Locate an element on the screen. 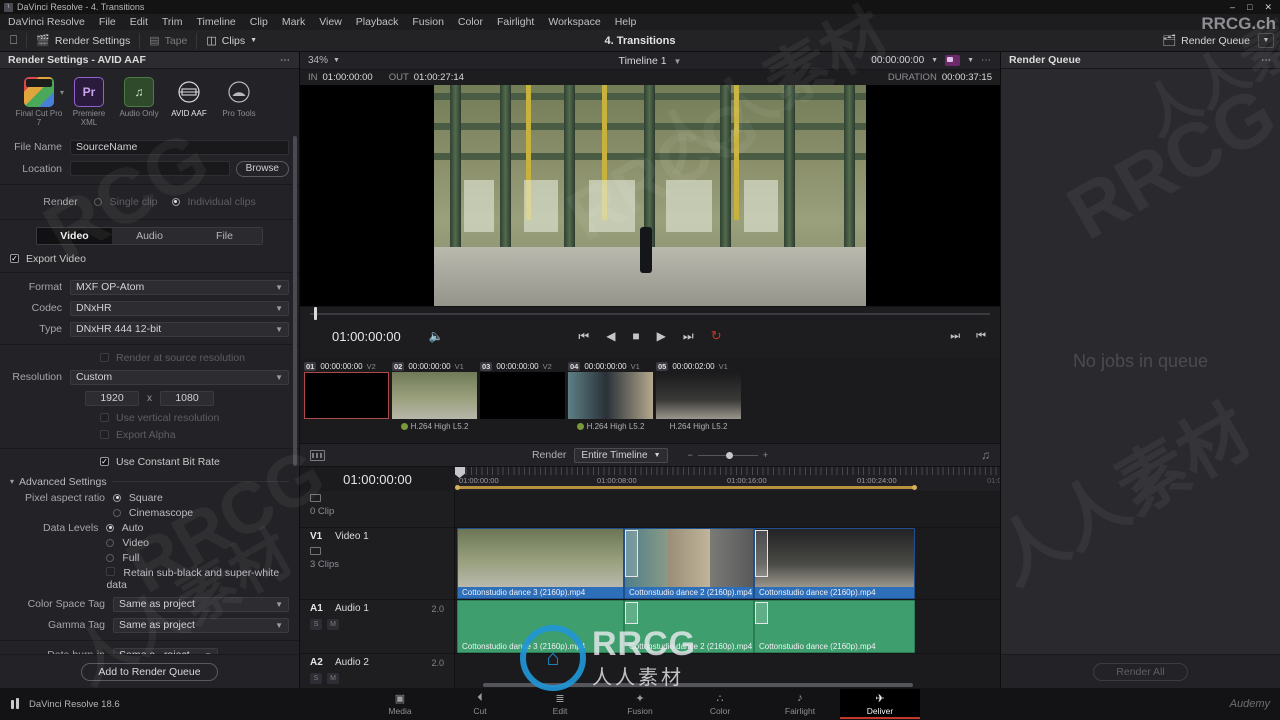  data-levels-video-option: Video is located at coordinates (197, 543).